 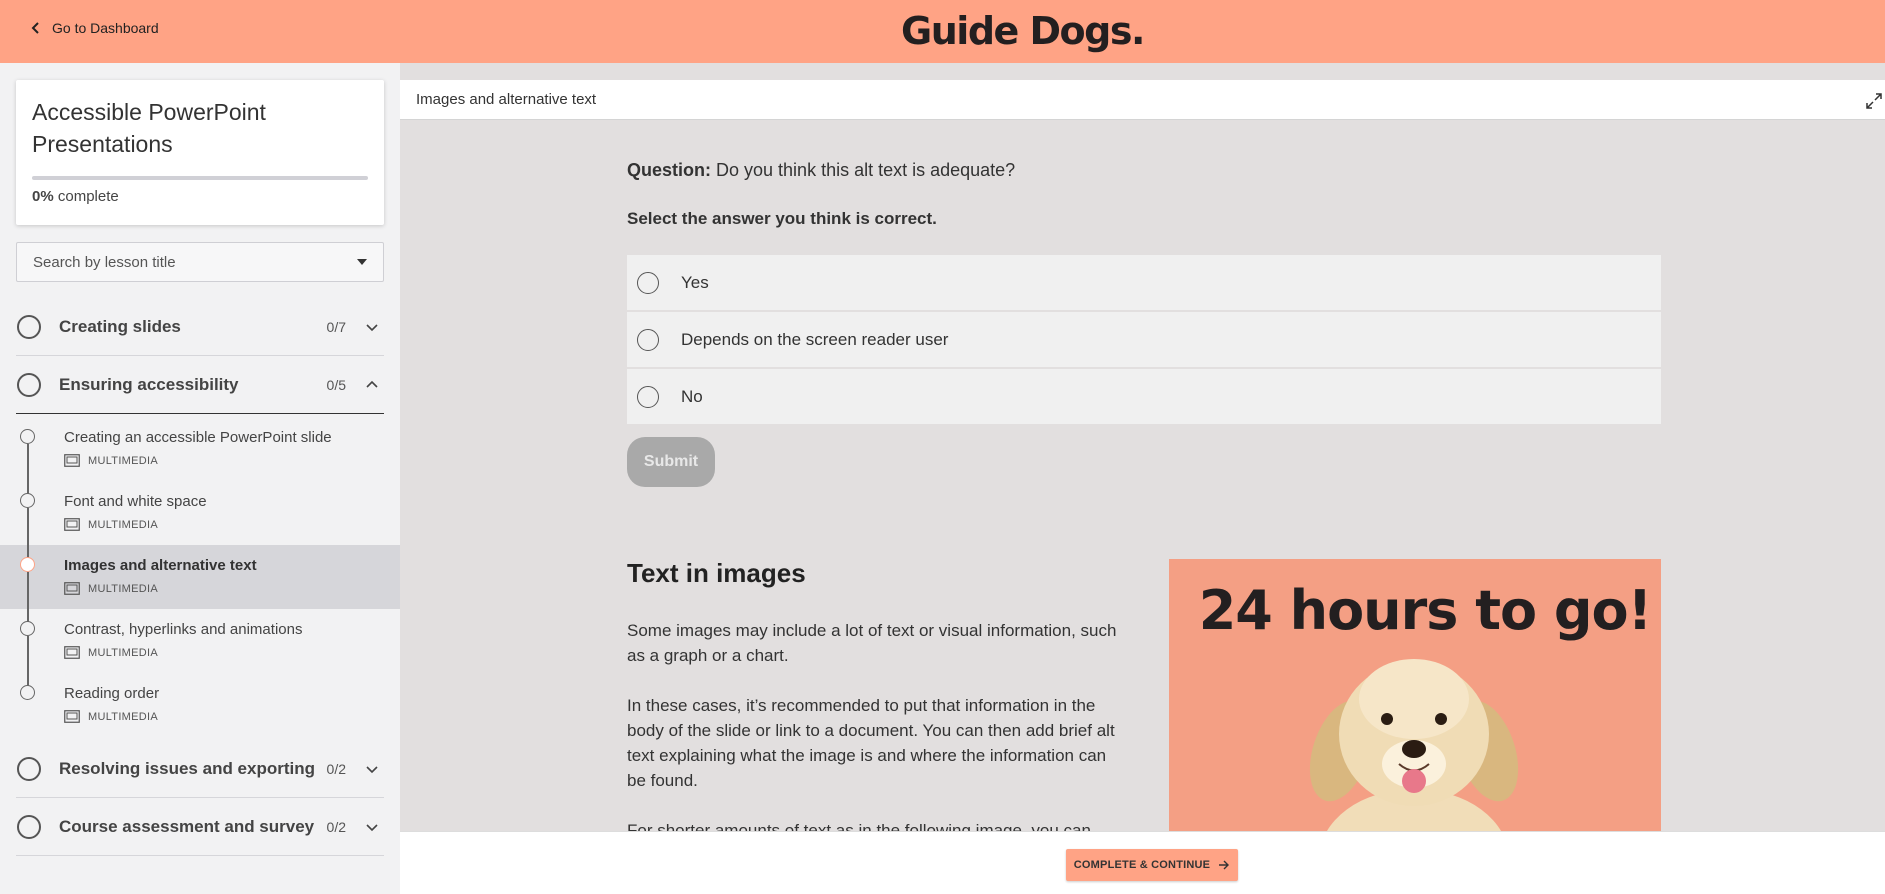 I want to click on section-count: 0/7, so click(x=336, y=327).